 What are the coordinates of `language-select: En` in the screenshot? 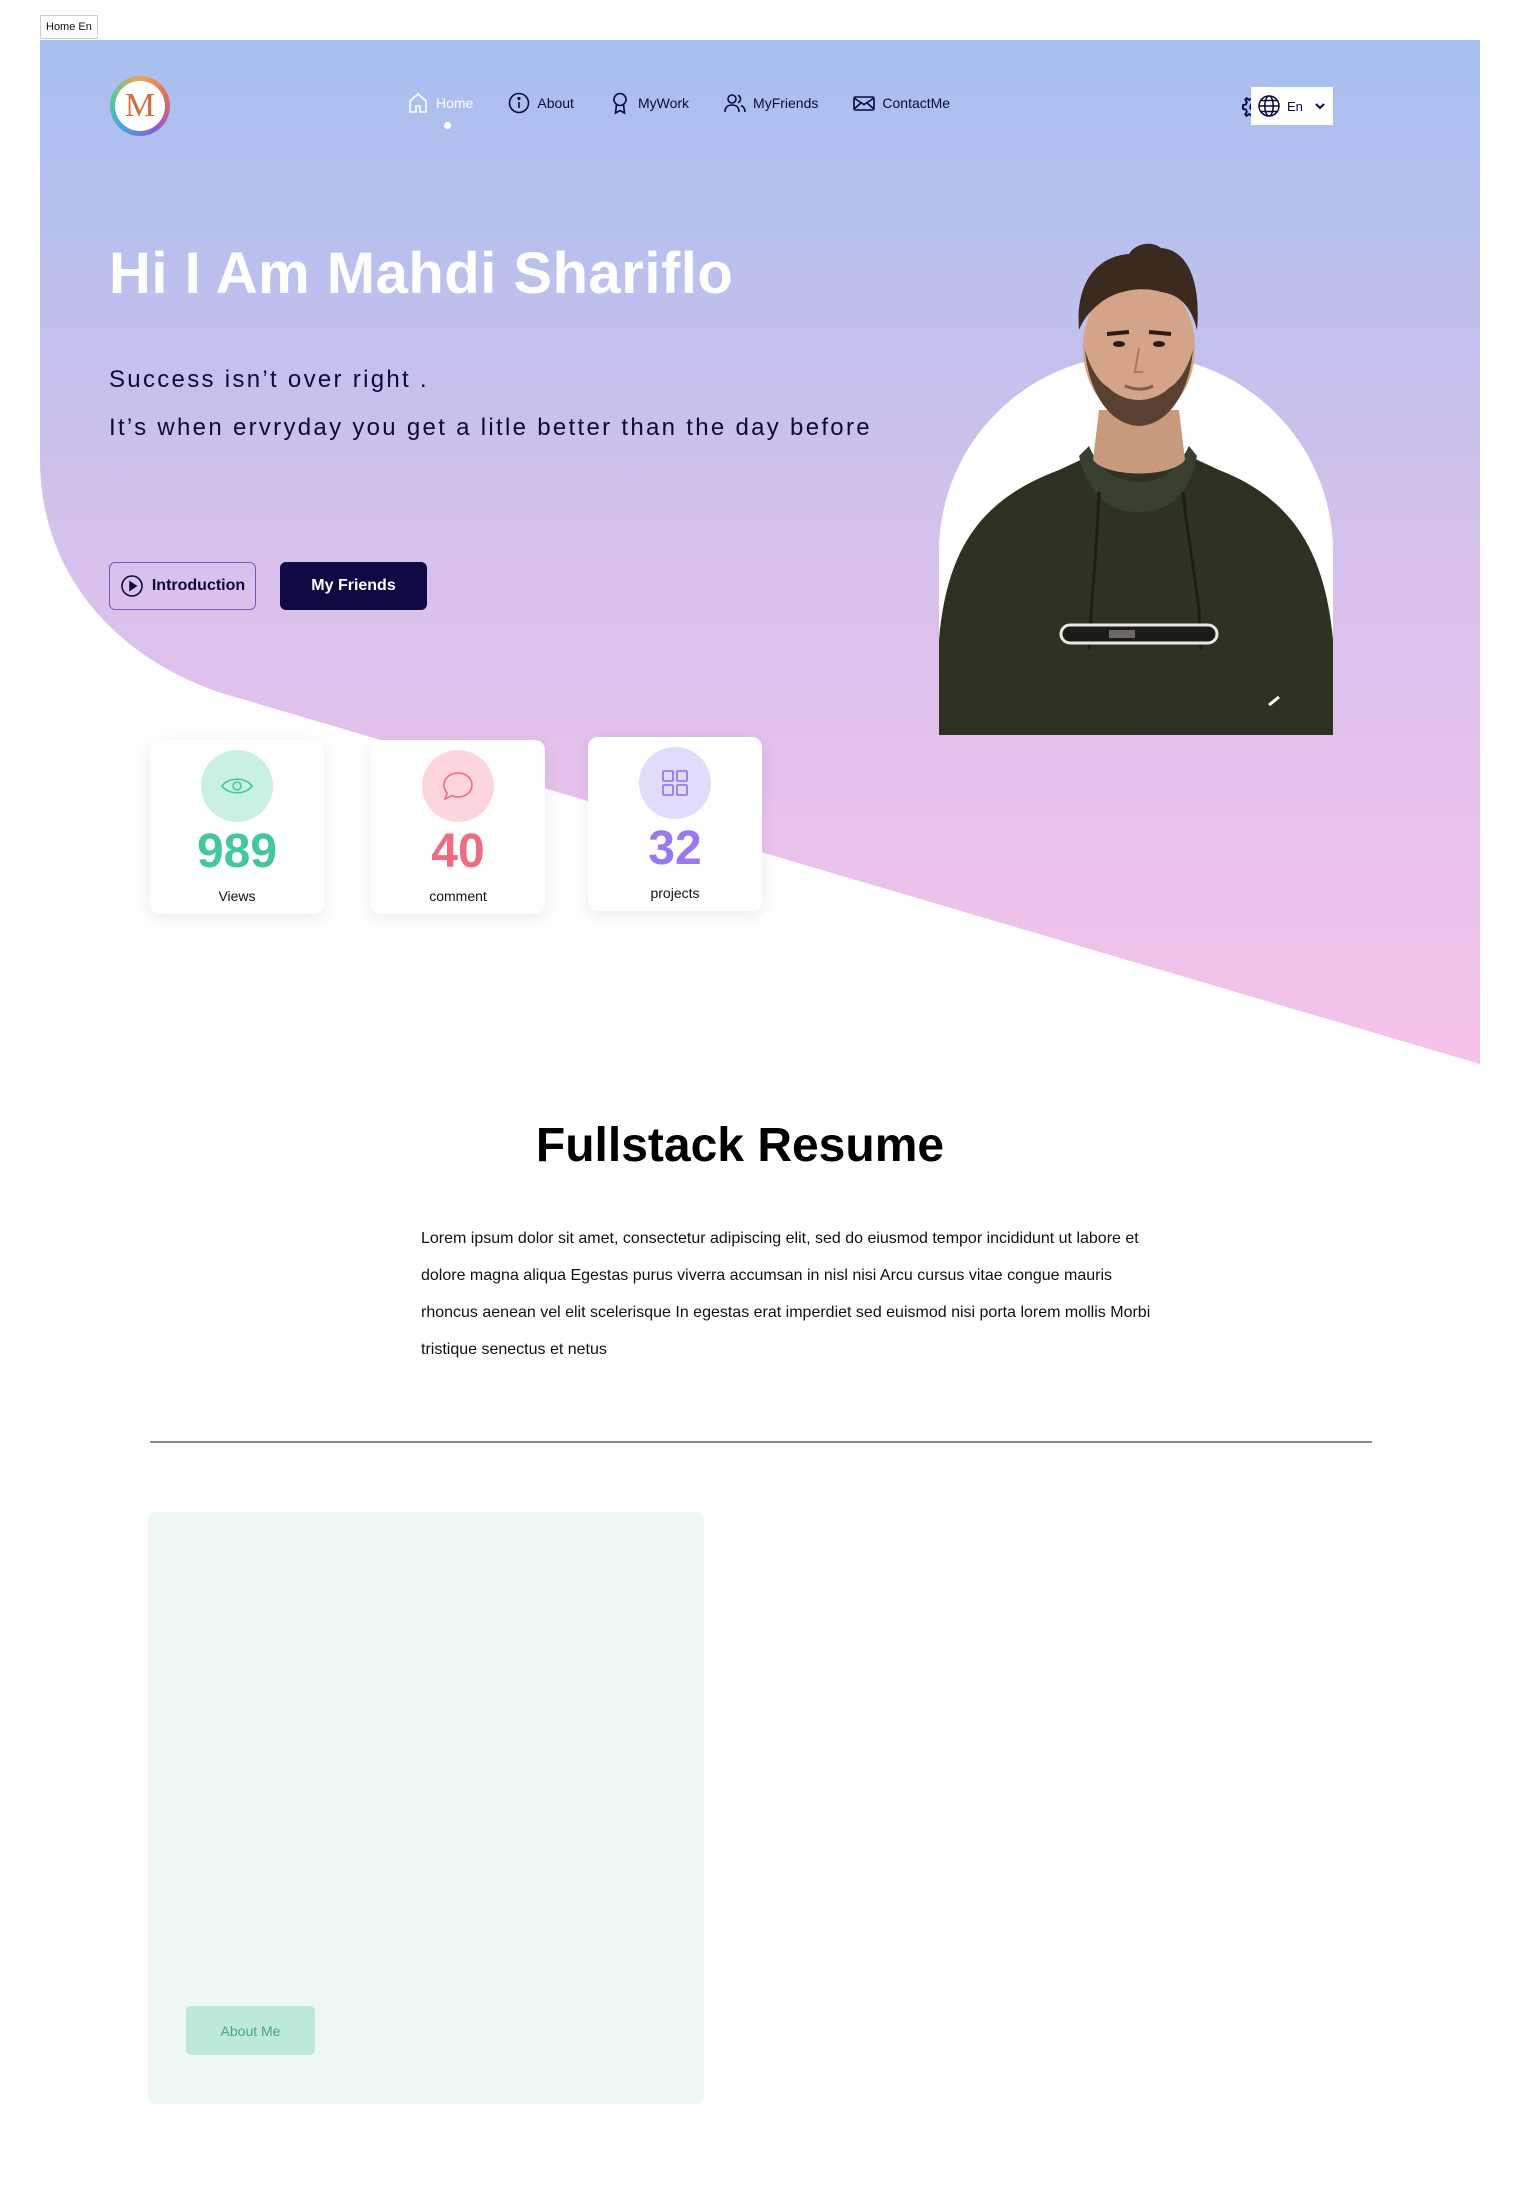 It's located at (1292, 106).